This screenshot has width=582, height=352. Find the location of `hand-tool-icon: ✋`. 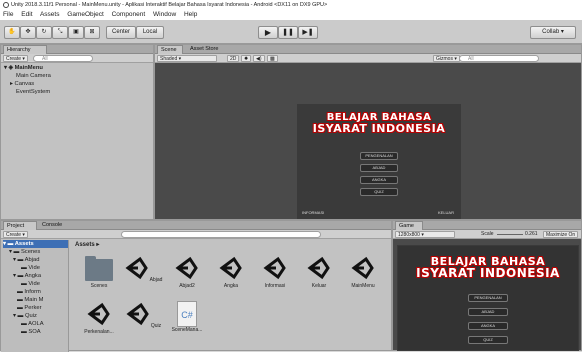

hand-tool-icon: ✋ is located at coordinates (12, 32).